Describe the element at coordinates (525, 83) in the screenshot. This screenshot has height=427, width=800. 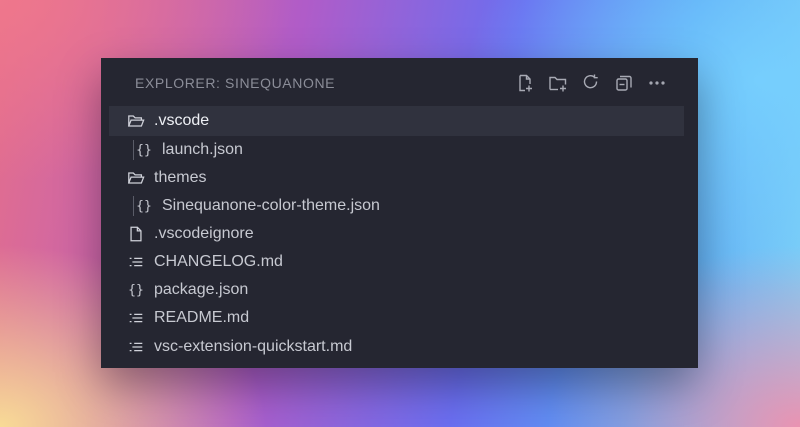
I see `new-file-icon` at that location.